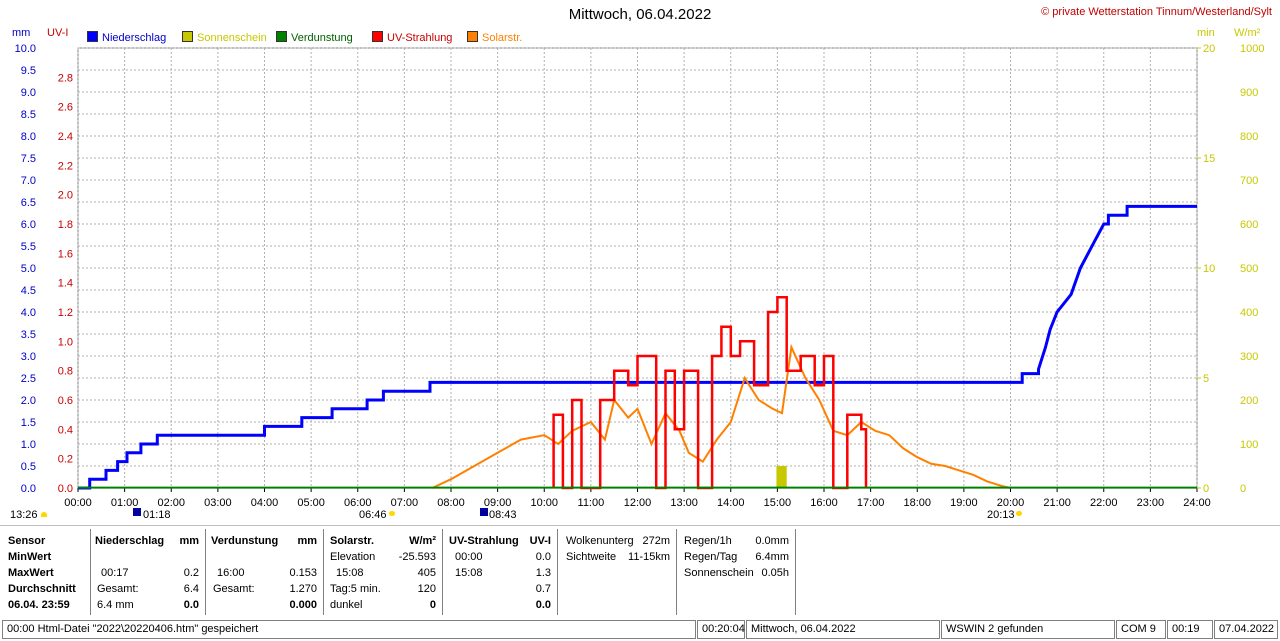  Describe the element at coordinates (303, 573) in the screenshot. I see `verd-max-val: 0.153` at that location.